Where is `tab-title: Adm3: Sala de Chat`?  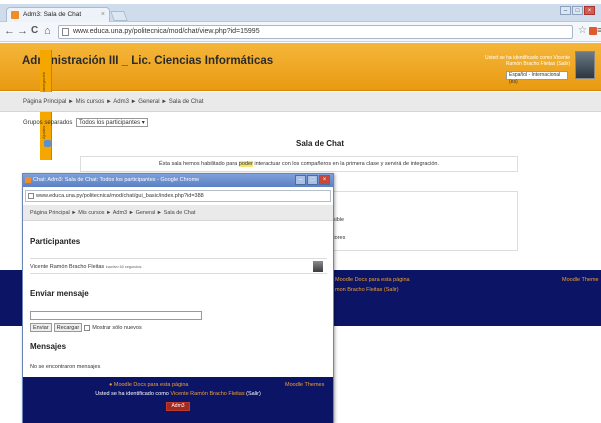 tab-title: Adm3: Sala de Chat is located at coordinates (52, 14).